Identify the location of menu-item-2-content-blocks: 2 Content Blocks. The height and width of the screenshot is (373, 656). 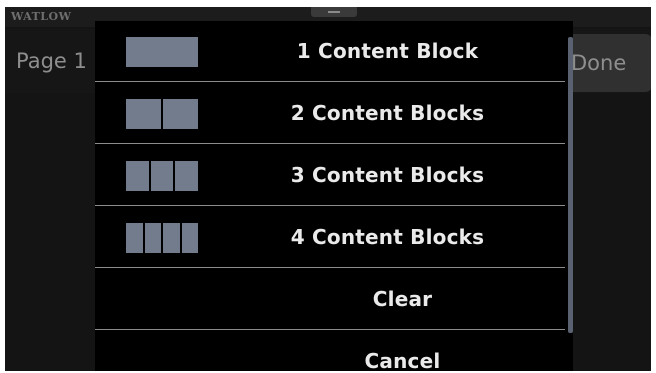
(330, 113).